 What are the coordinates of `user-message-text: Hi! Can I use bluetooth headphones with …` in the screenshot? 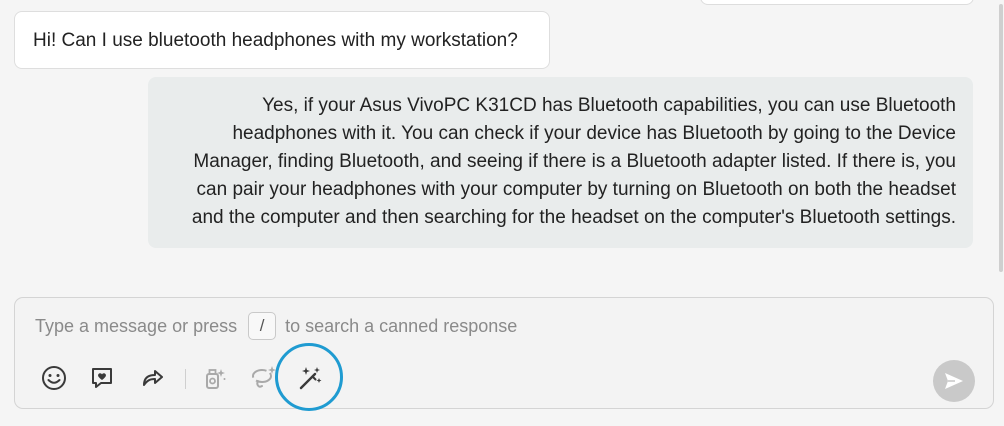 It's located at (275, 40).